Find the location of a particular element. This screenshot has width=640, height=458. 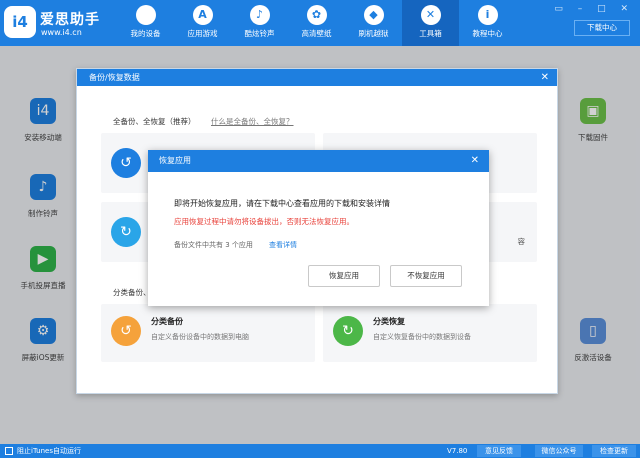

category-restore-card: ↻ 分类恢复 自定义恢复备份中的数据到设备 is located at coordinates (430, 333).